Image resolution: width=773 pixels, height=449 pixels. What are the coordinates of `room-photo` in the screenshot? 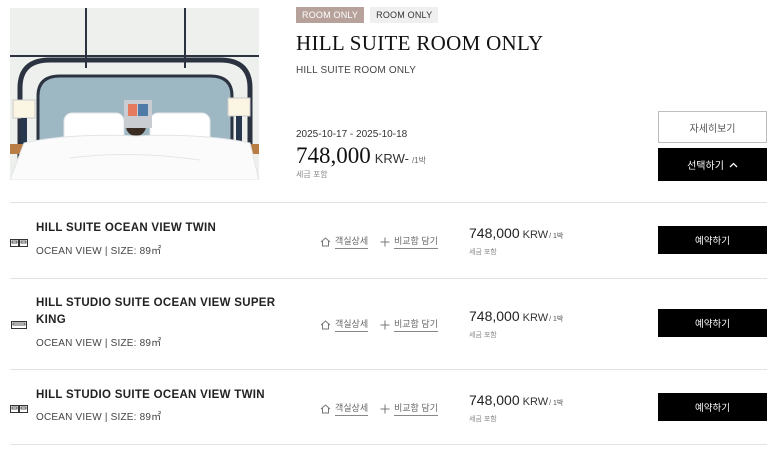 It's located at (134, 94).